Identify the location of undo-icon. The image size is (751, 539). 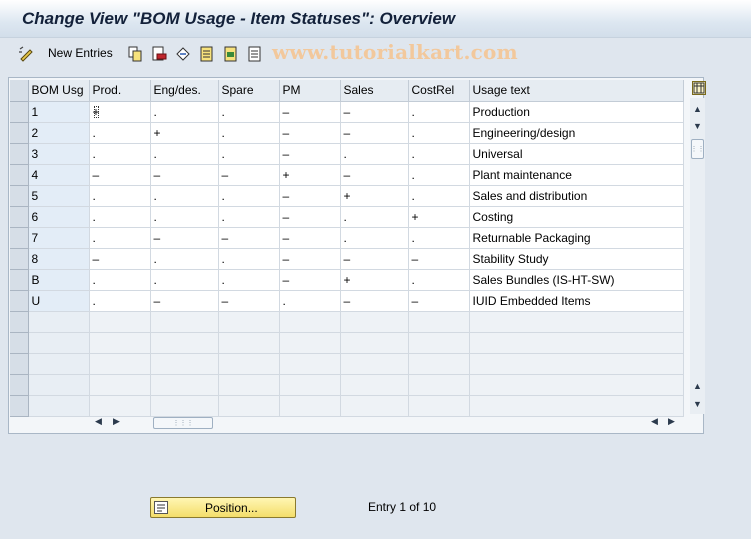
(183, 54).